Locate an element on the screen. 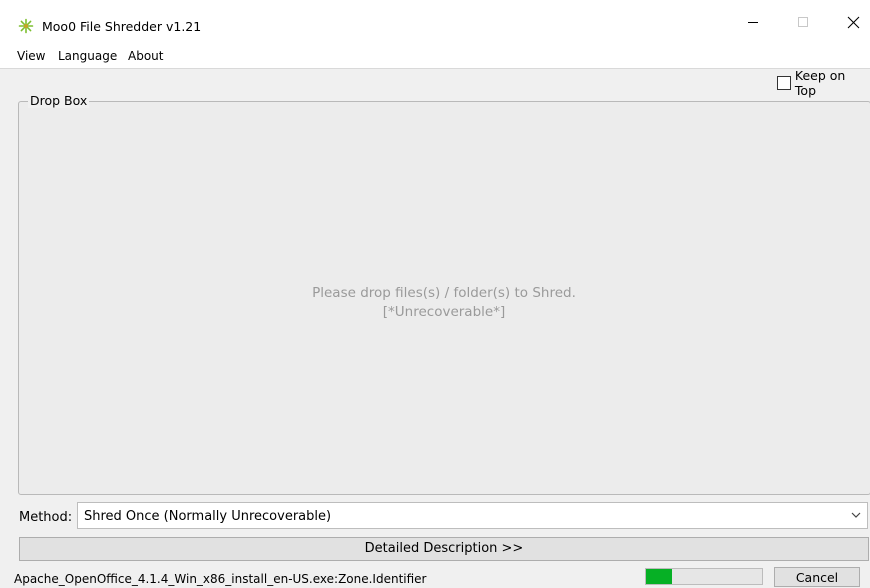 This screenshot has width=870, height=588. chevron-down-icon is located at coordinates (856, 515).